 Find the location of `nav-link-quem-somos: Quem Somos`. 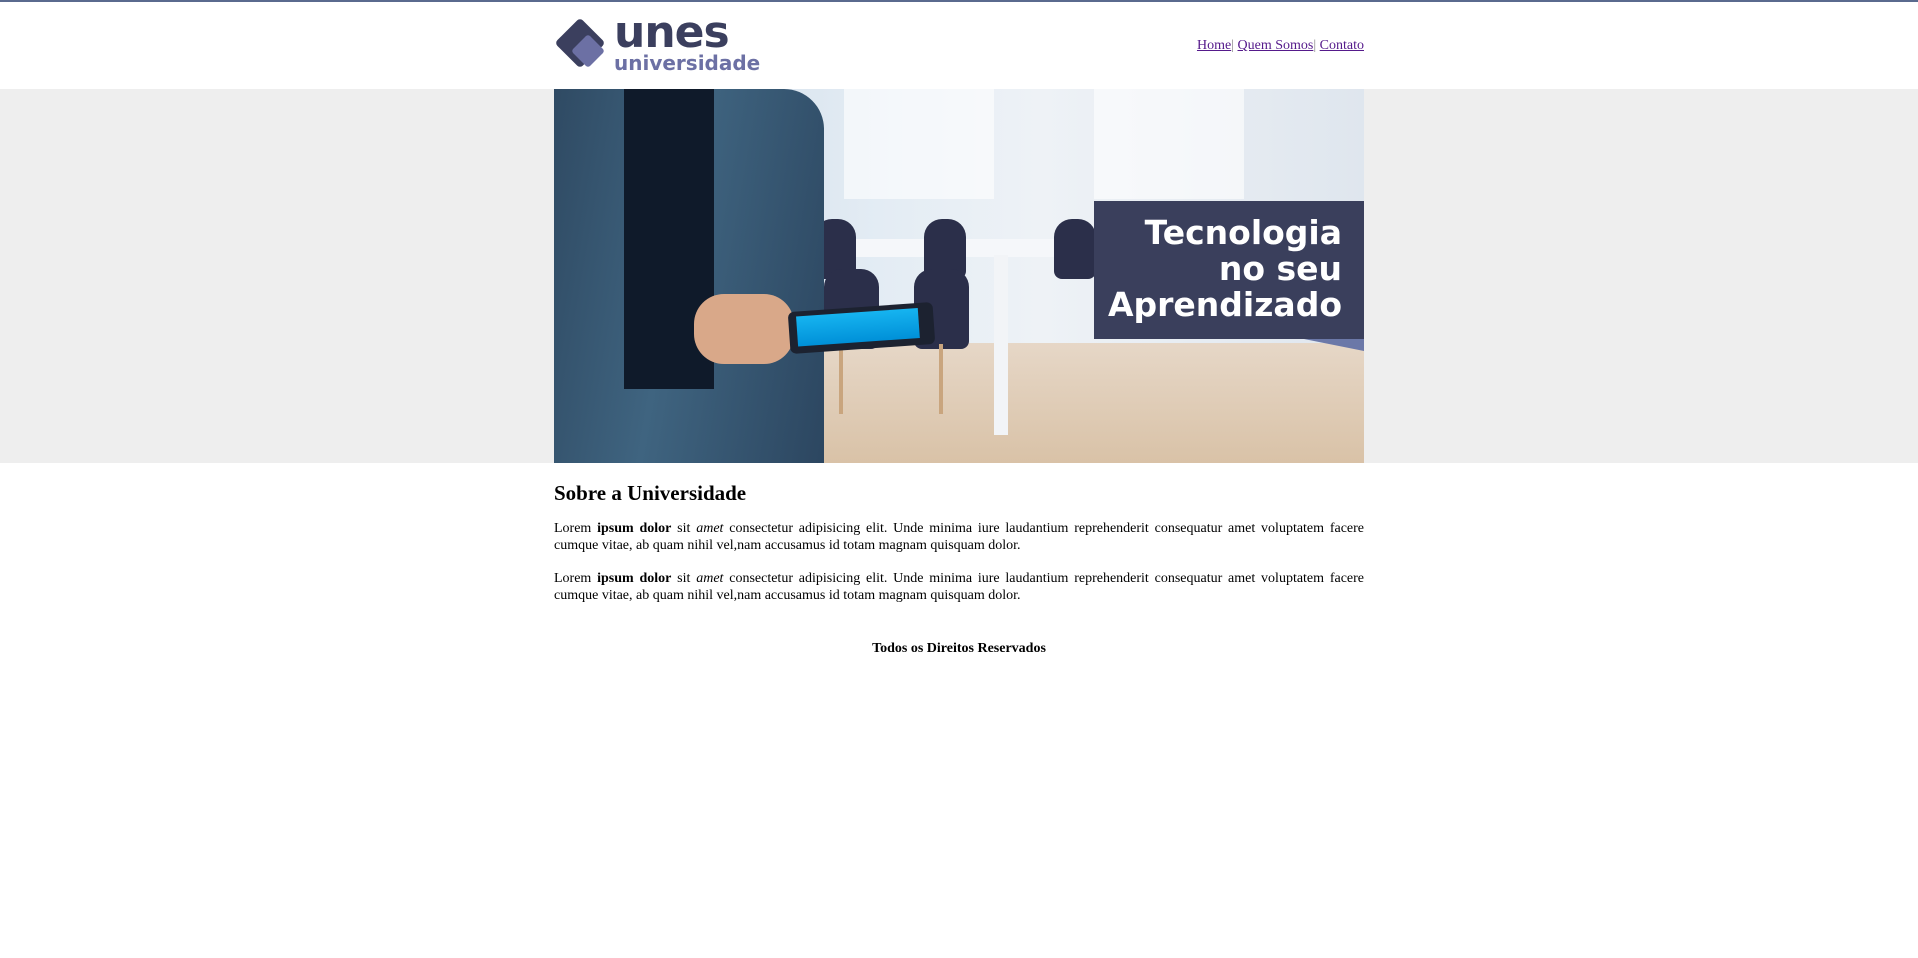

nav-link-quem-somos: Quem Somos is located at coordinates (1276, 45).